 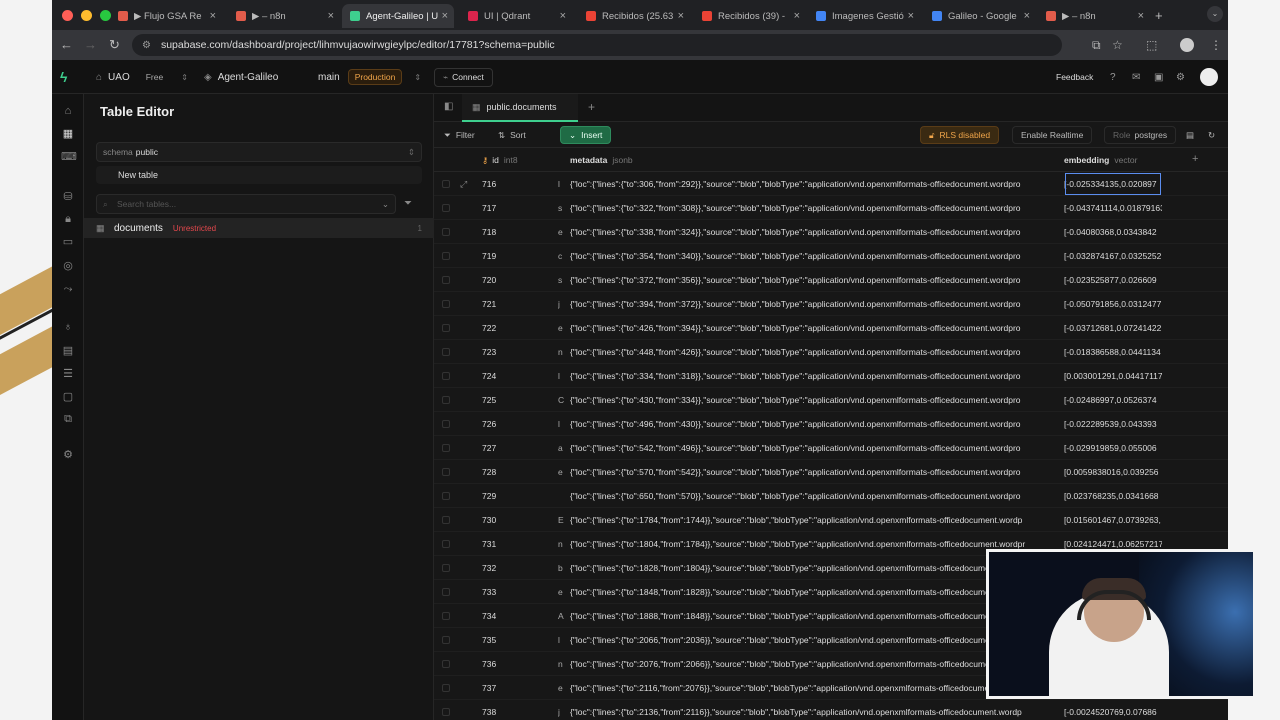 What do you see at coordinates (512, 135) in the screenshot?
I see `sort-button: ⇅ Sort` at bounding box center [512, 135].